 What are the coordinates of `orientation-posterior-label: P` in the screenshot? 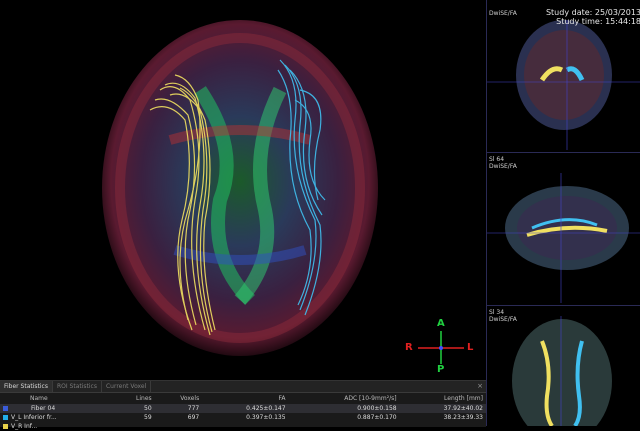 It's located at (441, 369).